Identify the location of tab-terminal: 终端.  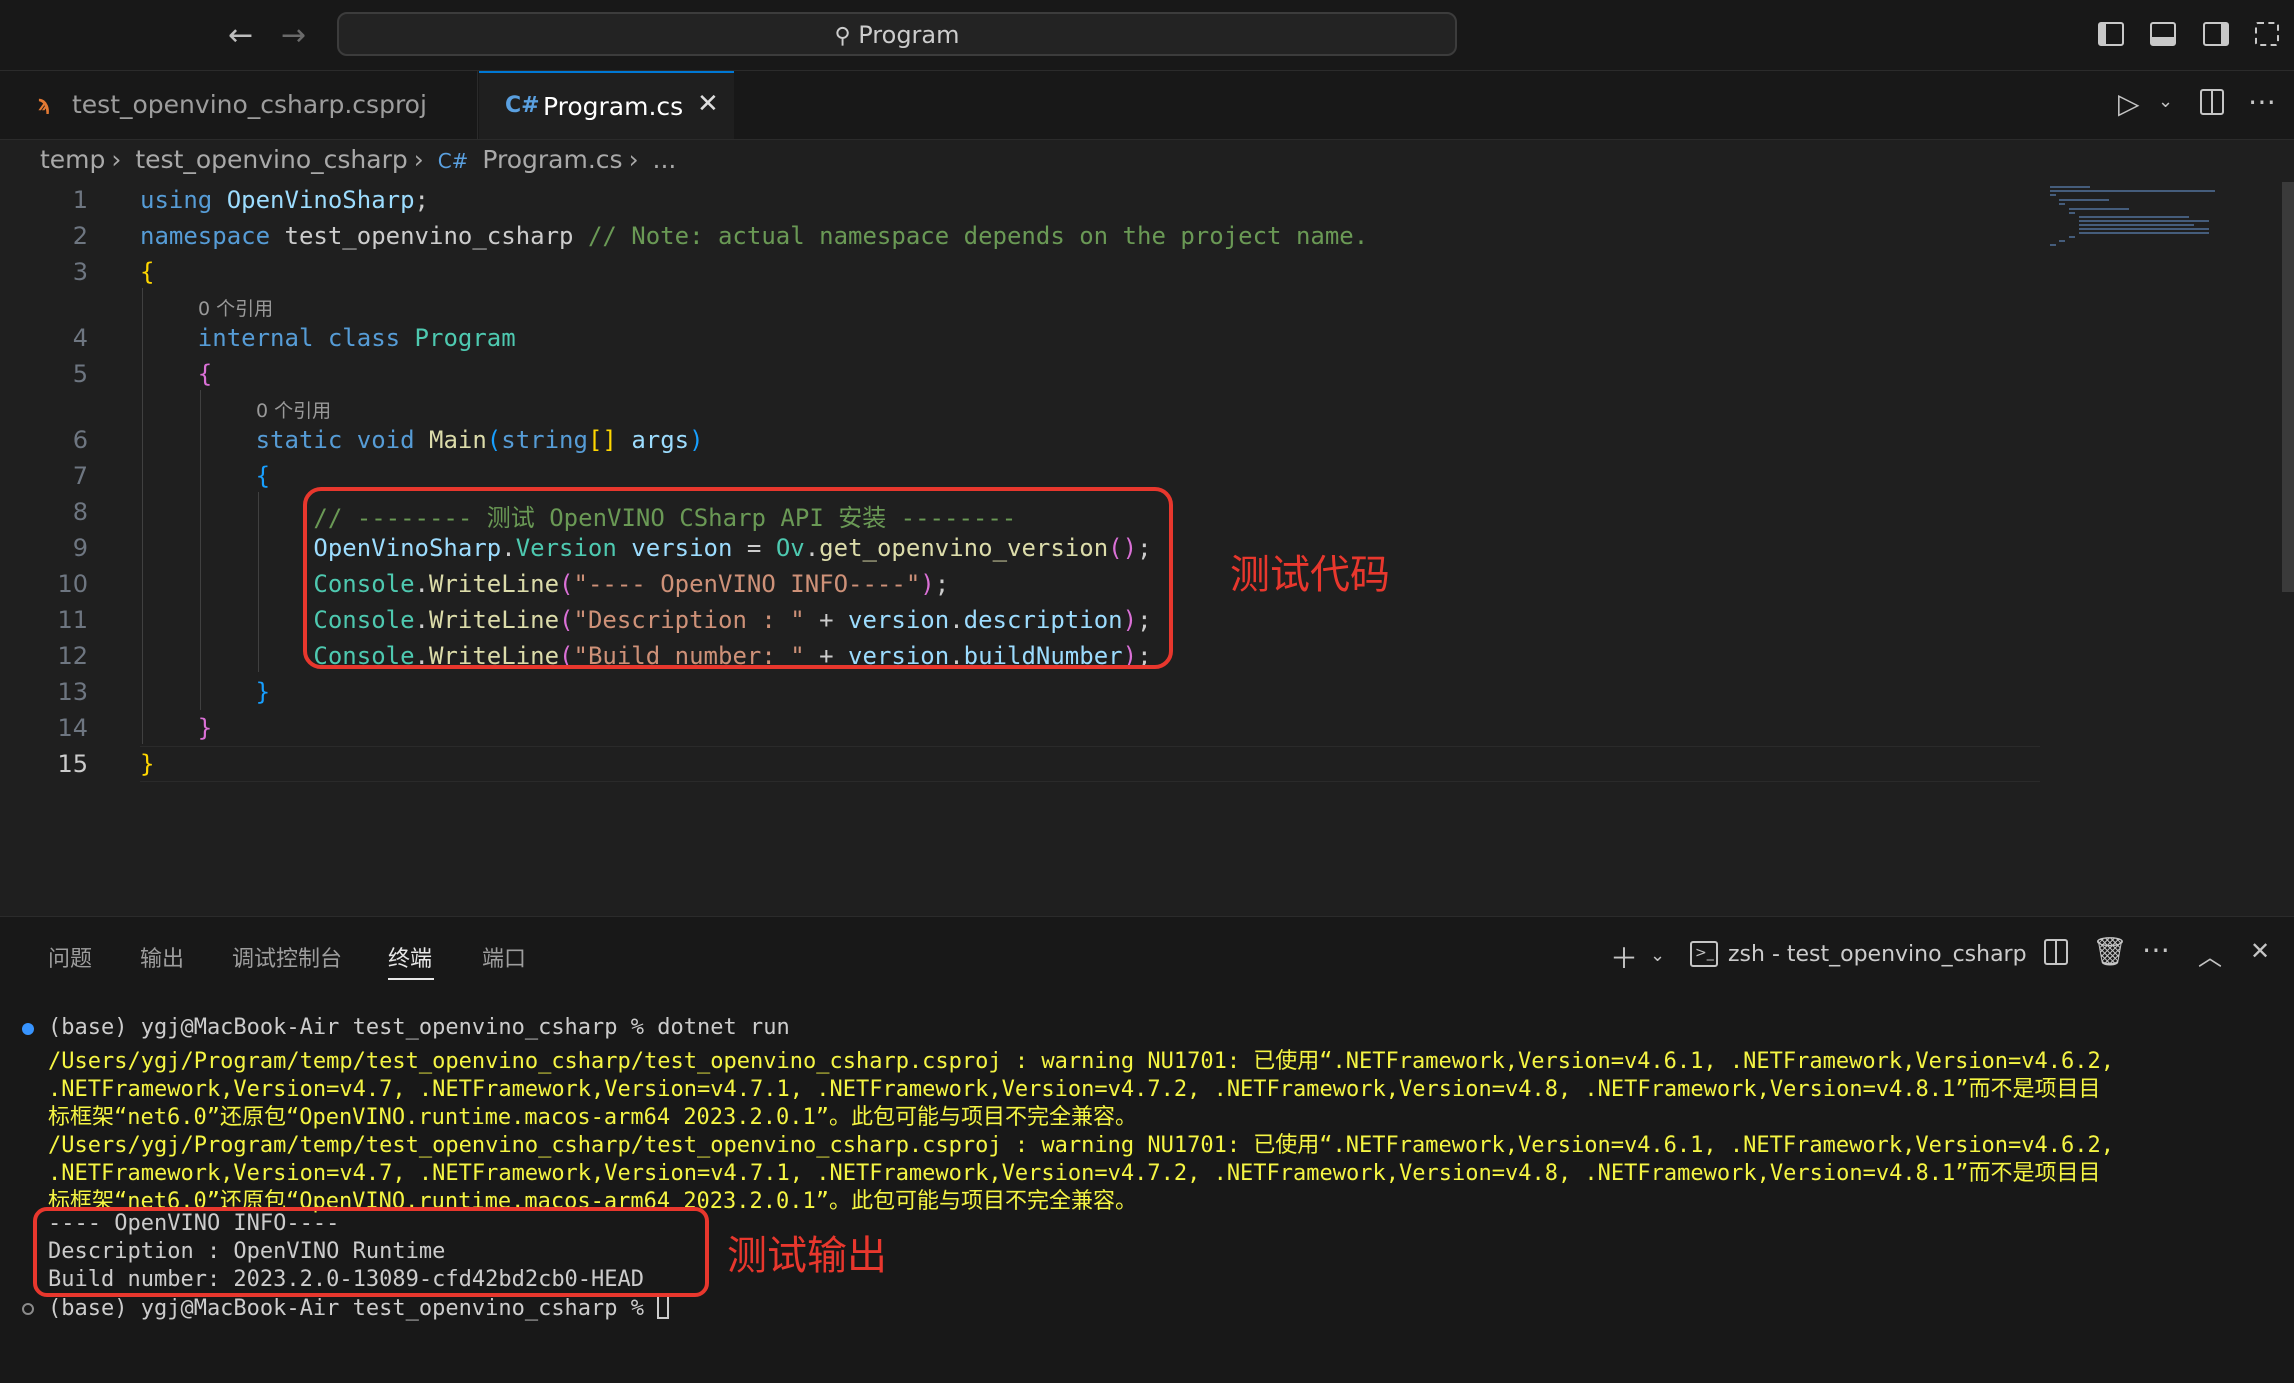
(410, 957).